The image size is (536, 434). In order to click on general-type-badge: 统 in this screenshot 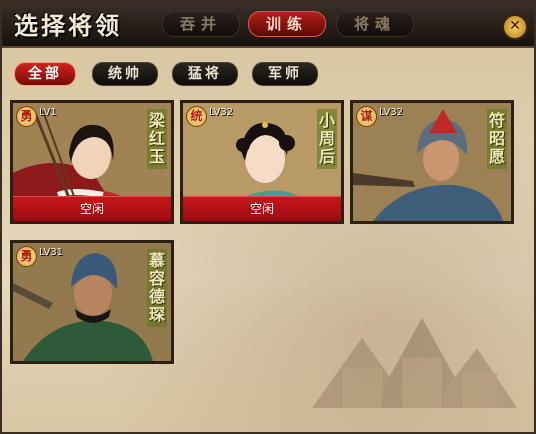, I will do `click(196, 116)`.